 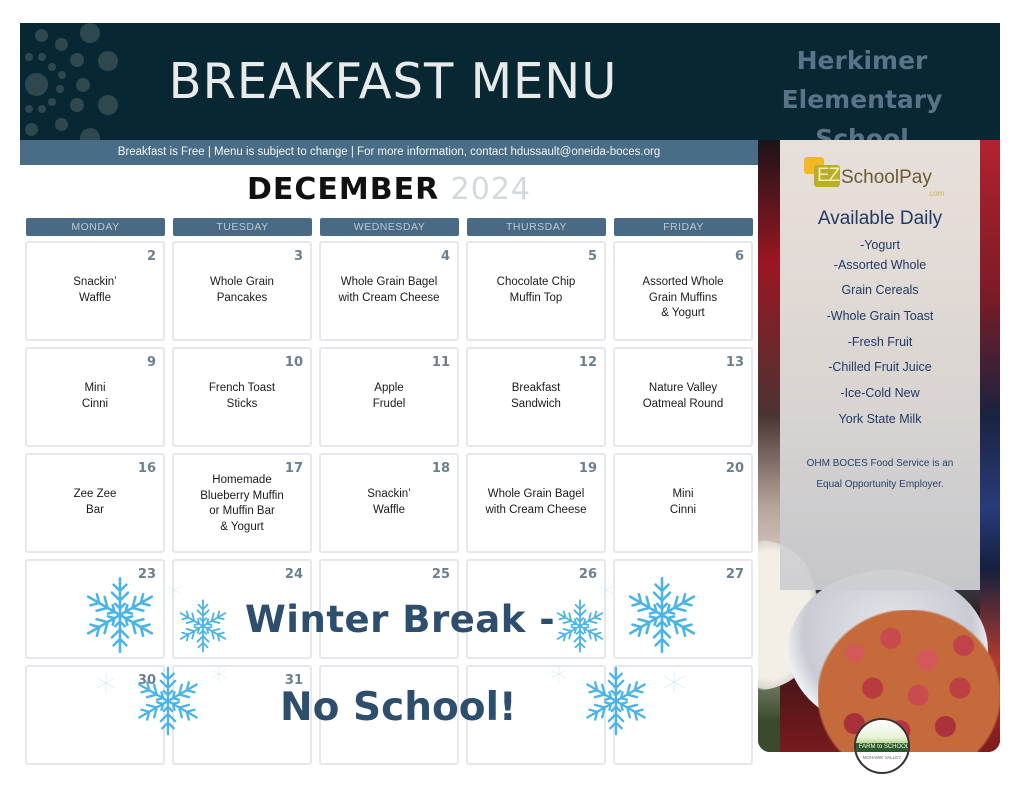 I want to click on calendar-day-cell: 6 Assorted Whole Grain Muffins & Yogurt, so click(x=683, y=291).